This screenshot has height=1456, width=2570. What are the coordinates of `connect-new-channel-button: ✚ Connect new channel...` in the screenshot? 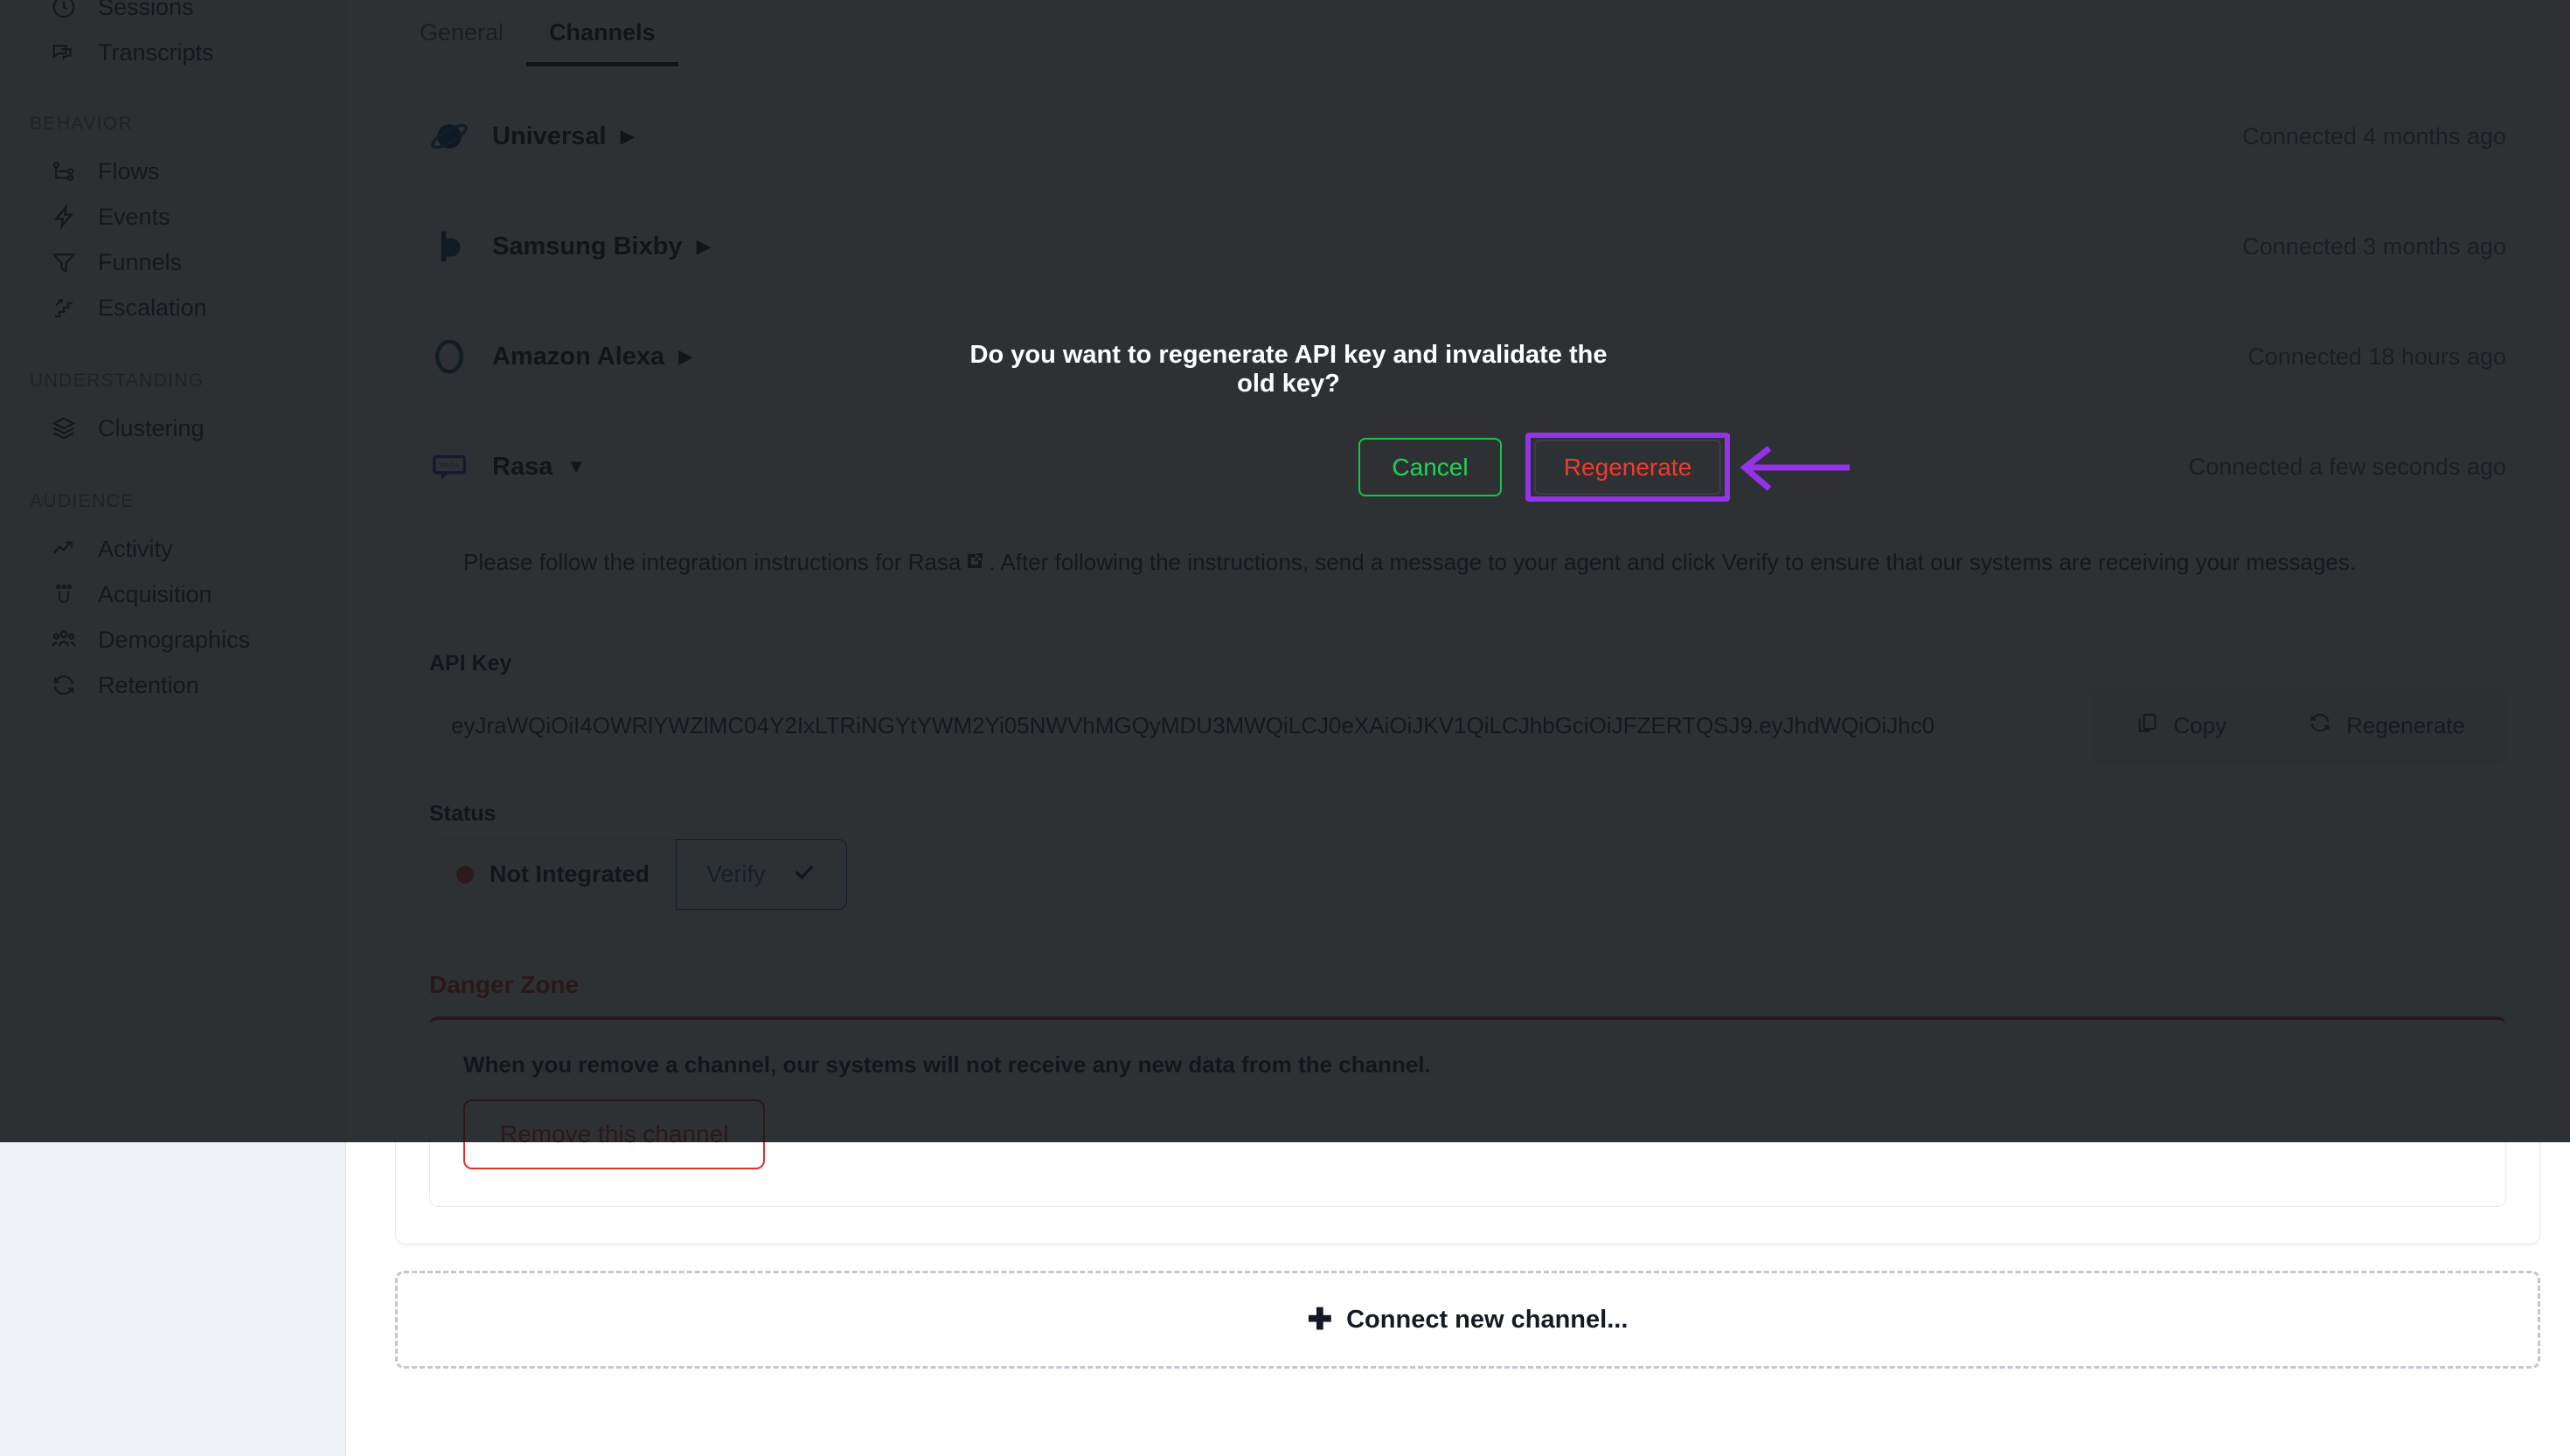 It's located at (1467, 1320).